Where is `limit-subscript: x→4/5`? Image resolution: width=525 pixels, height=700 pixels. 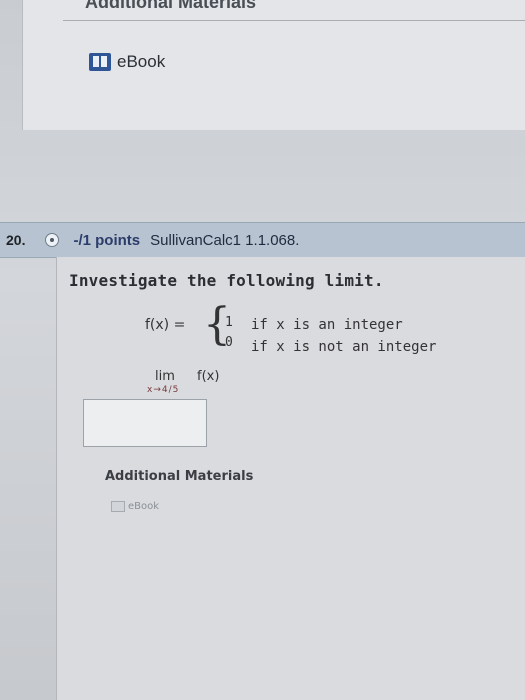
limit-subscript: x→4/5 is located at coordinates (163, 390).